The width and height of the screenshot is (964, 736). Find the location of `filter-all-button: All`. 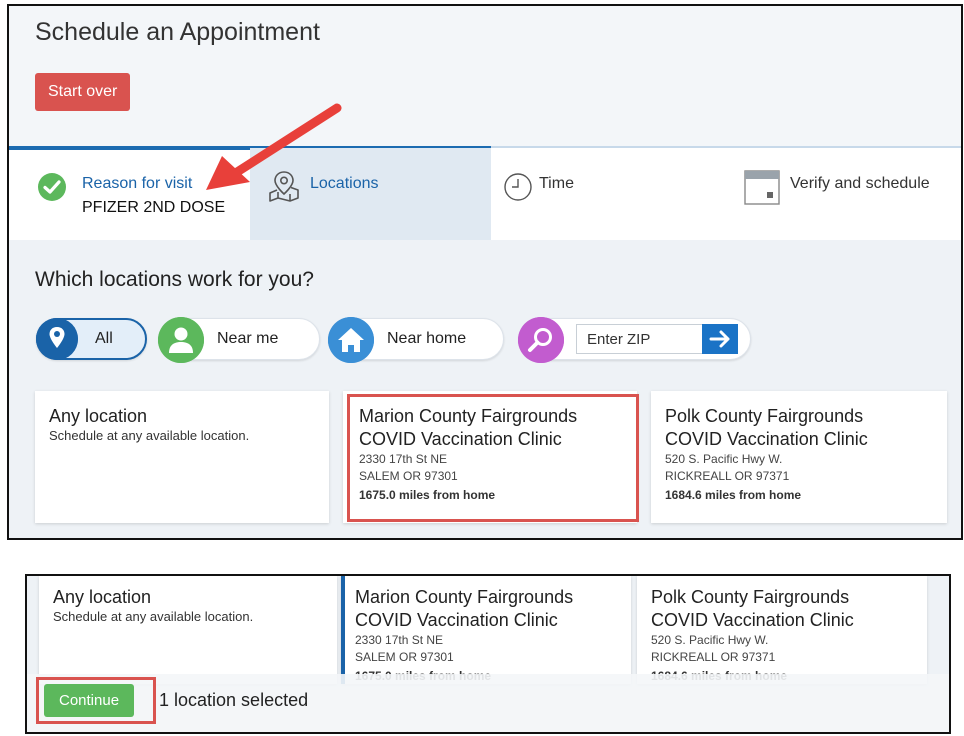

filter-all-button: All is located at coordinates (91, 339).